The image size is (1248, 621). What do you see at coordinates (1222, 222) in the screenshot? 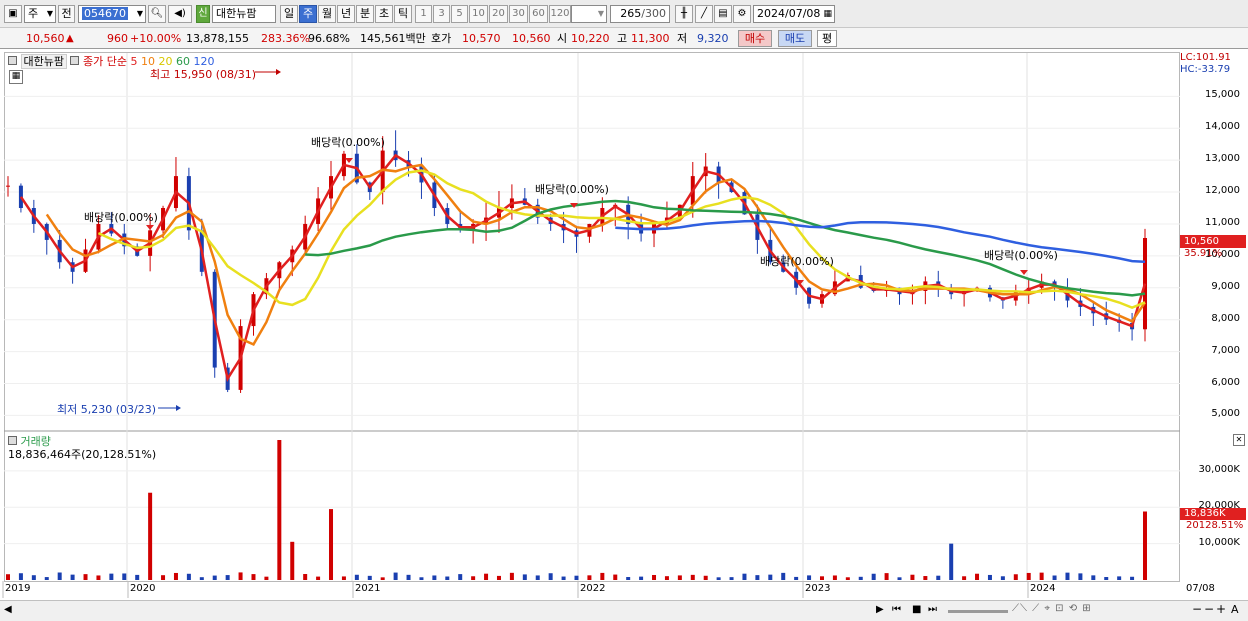
I see `price-tick-label: 11,000` at bounding box center [1222, 222].